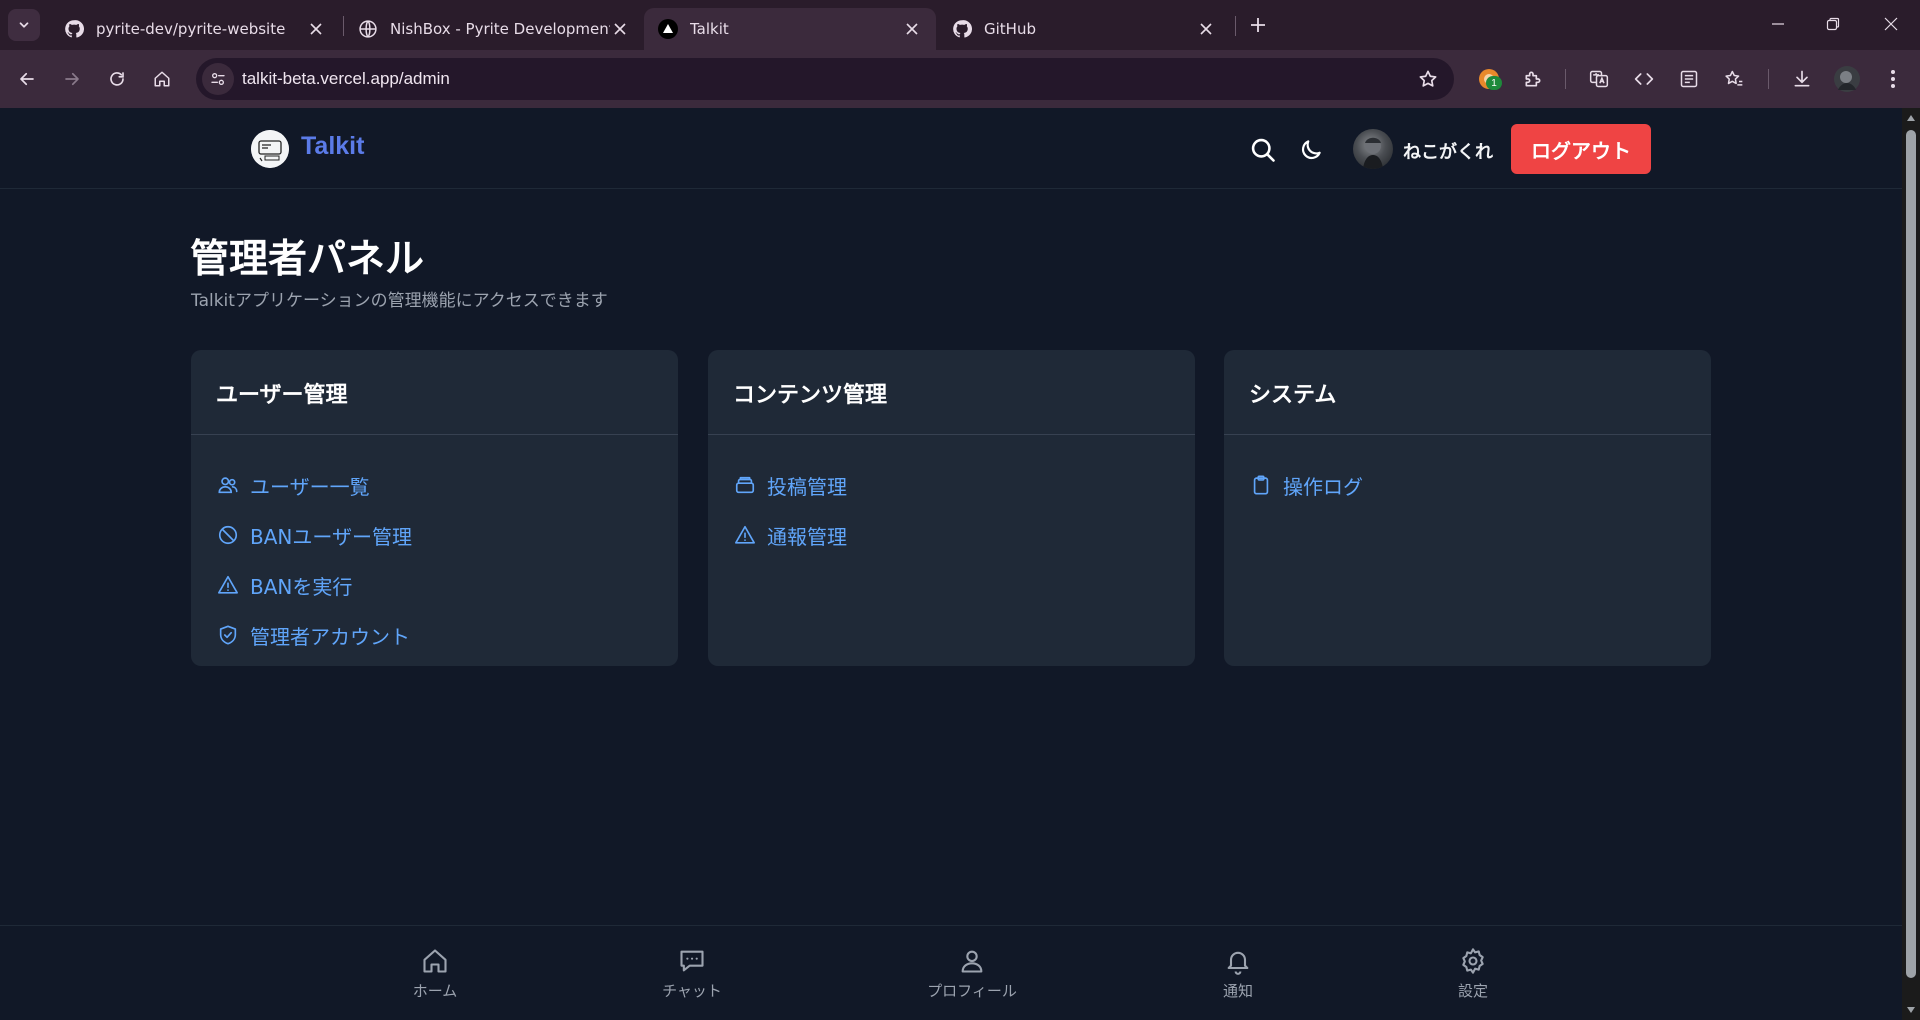 The height and width of the screenshot is (1020, 1920). I want to click on translate-button, so click(1599, 79).